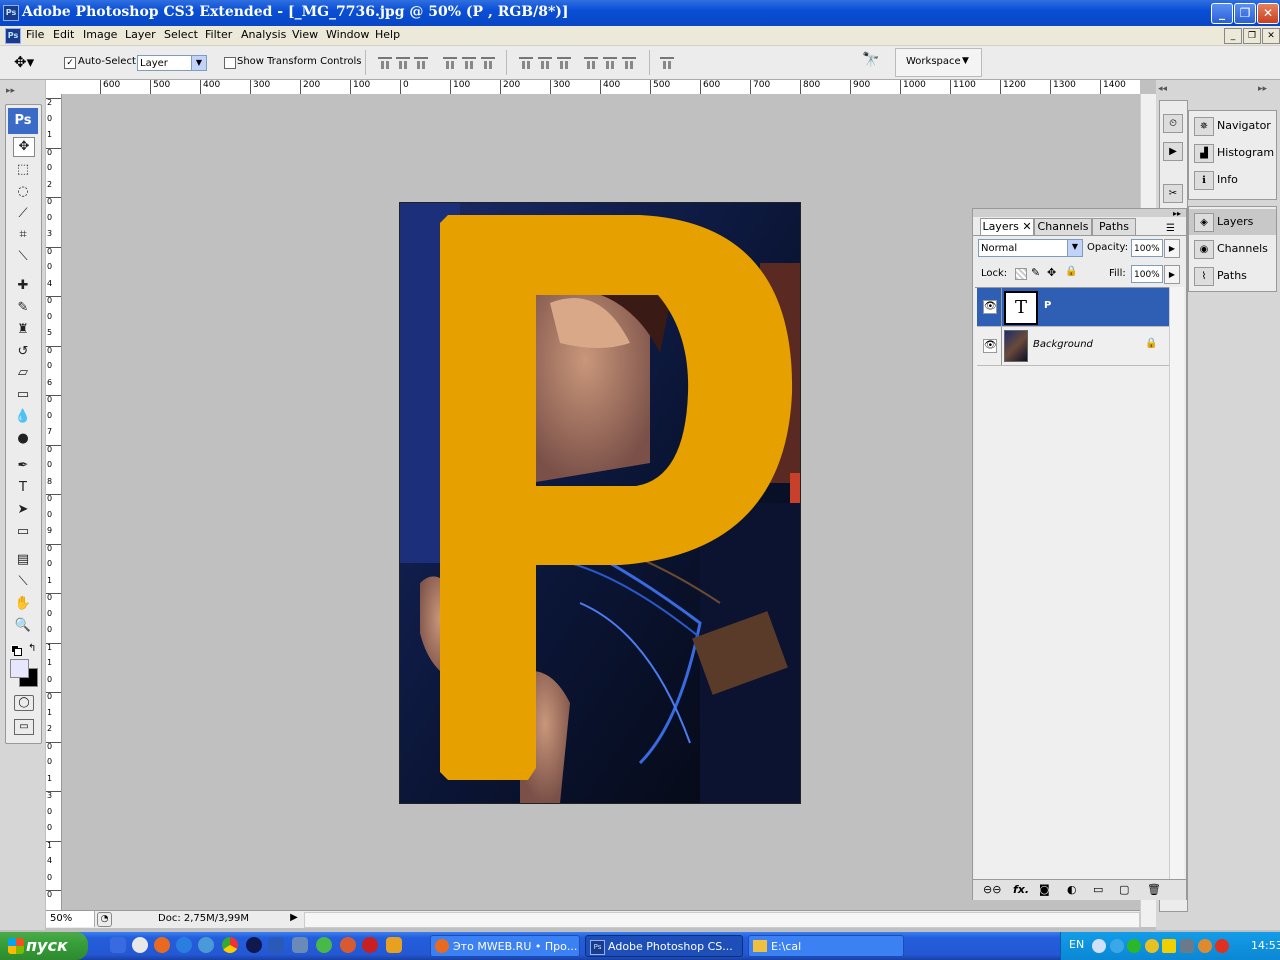 The width and height of the screenshot is (1280, 960). I want to click on panel-menu-icon: ☰, so click(1170, 228).